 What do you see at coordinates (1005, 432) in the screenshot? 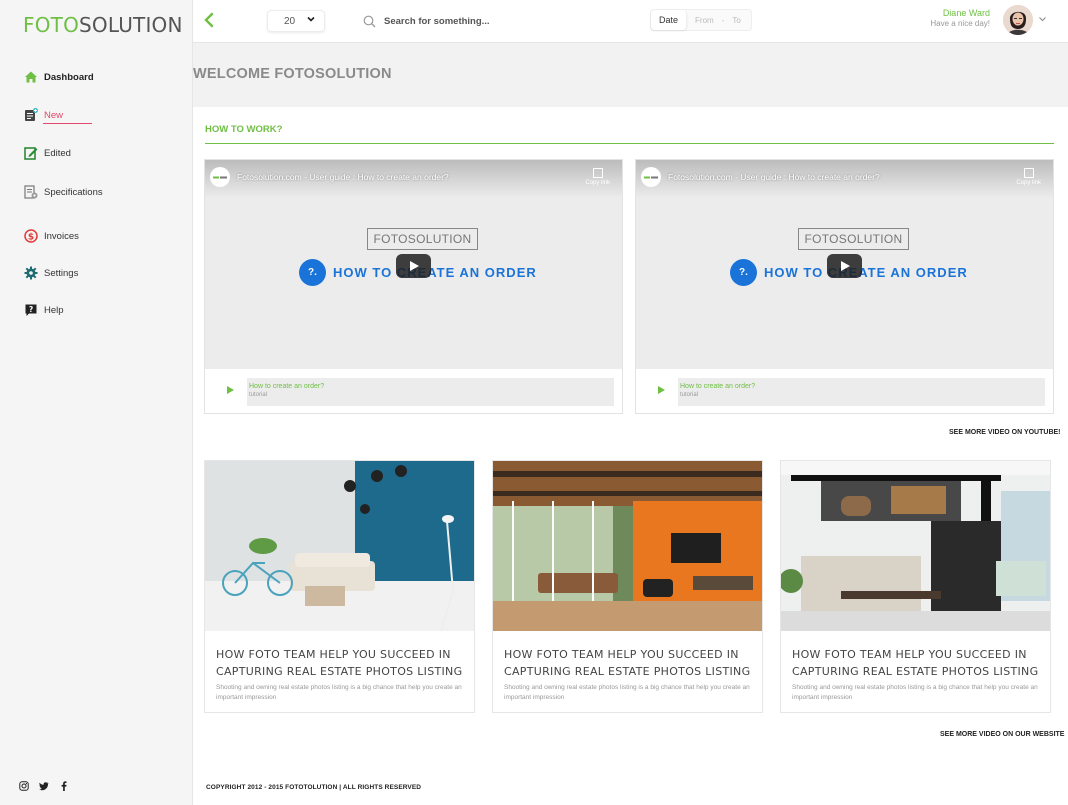
I see `see-more-youtube-link: SEE MORE VIDEO ON YOUTUBE!` at bounding box center [1005, 432].